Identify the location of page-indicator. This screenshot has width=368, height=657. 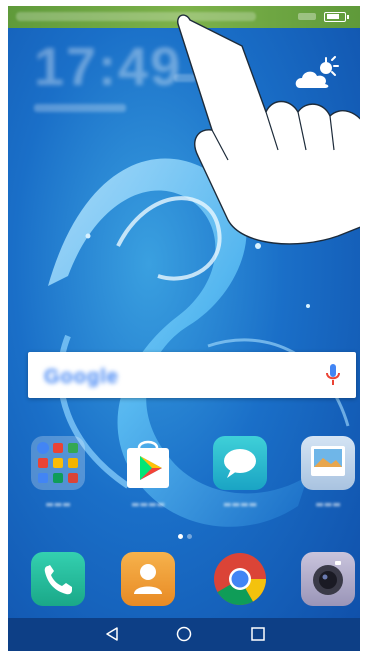
(185, 537).